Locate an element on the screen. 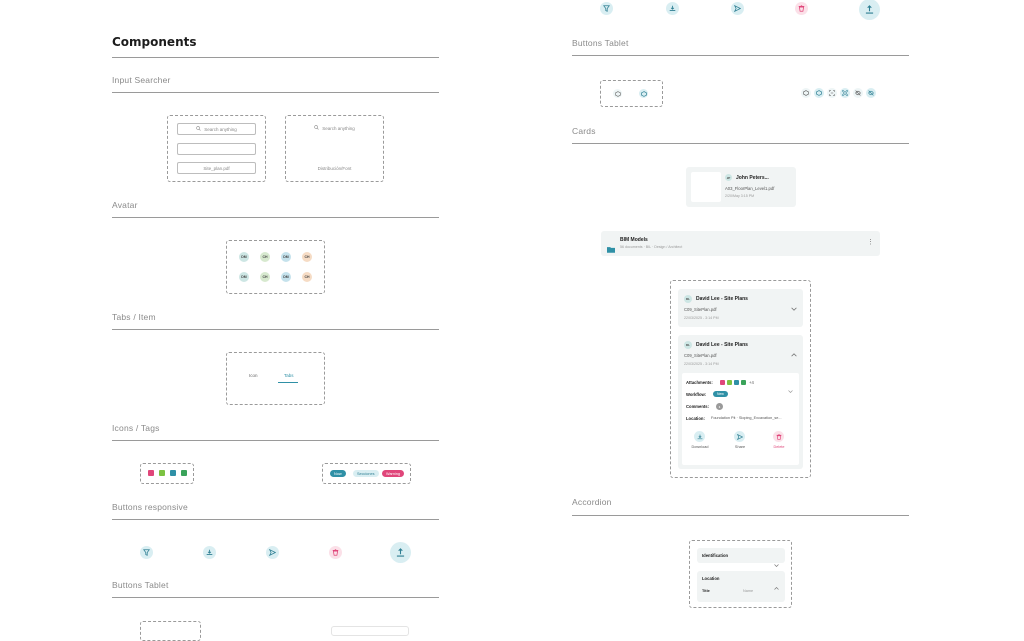  file-thumbnail is located at coordinates (706, 187).